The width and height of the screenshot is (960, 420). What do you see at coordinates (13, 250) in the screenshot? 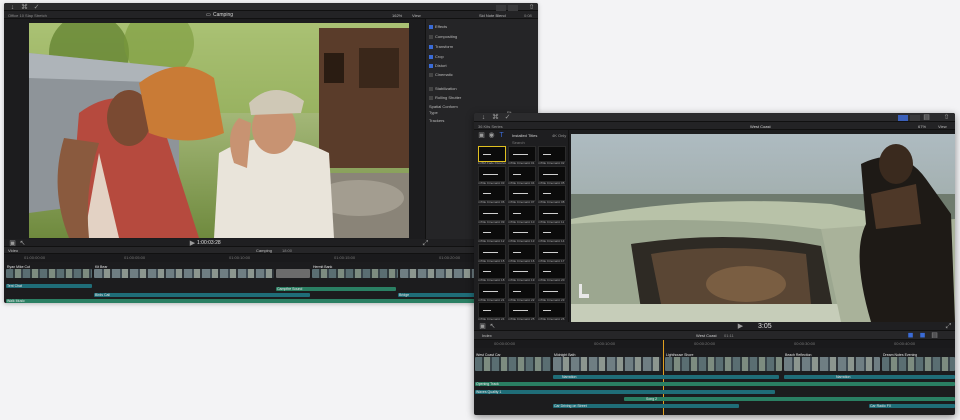
I see `timeline-index: Video` at bounding box center [13, 250].